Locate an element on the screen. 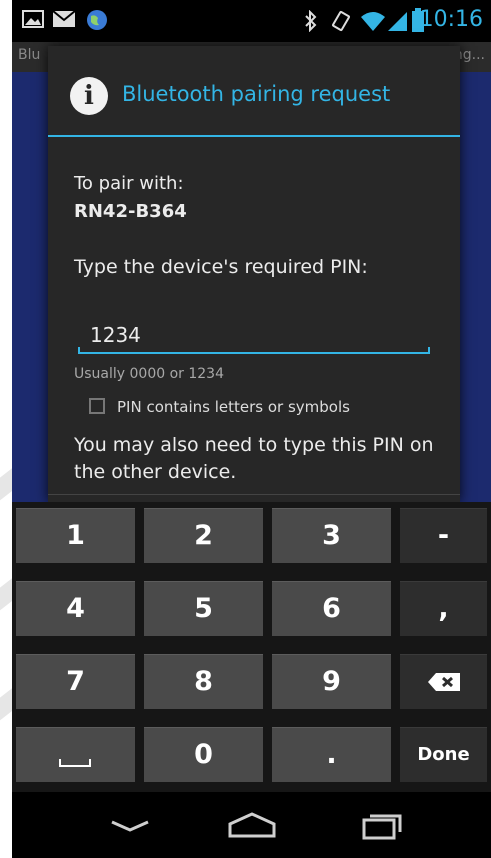 This screenshot has width=491, height=858. dialog-header: i Bluetooth pairing request is located at coordinates (254, 91).